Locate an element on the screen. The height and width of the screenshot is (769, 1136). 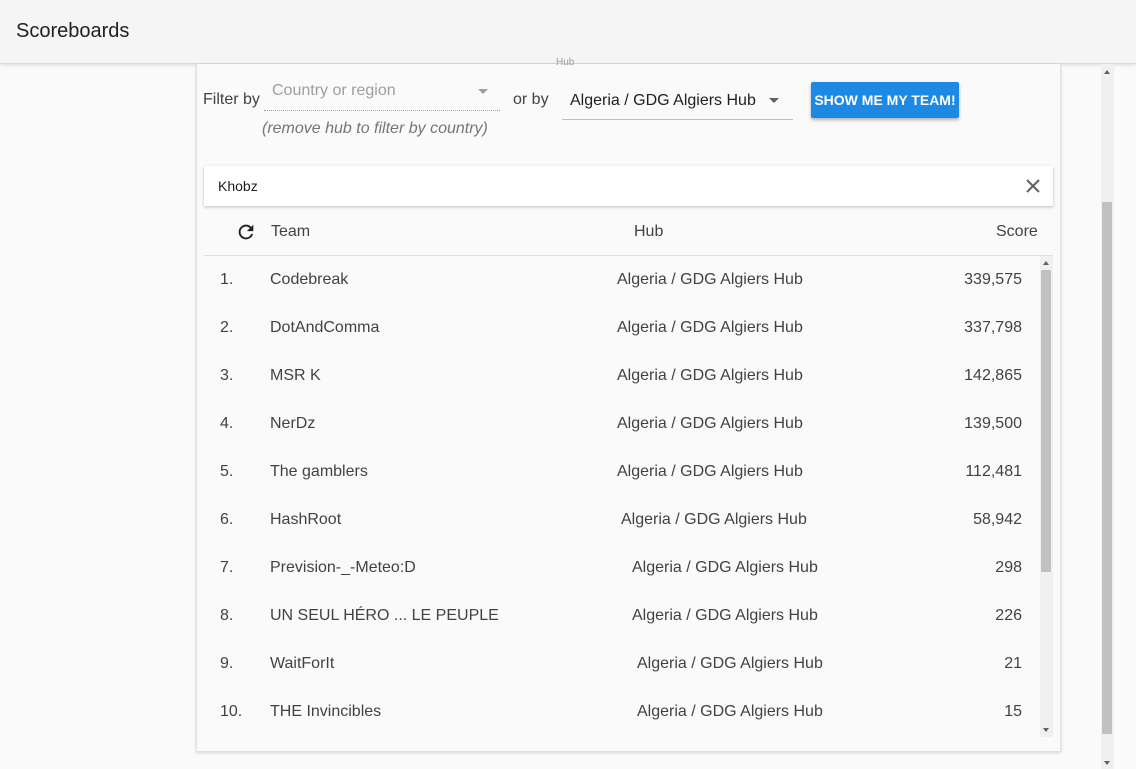
app-title: Scoreboards is located at coordinates (73, 31).